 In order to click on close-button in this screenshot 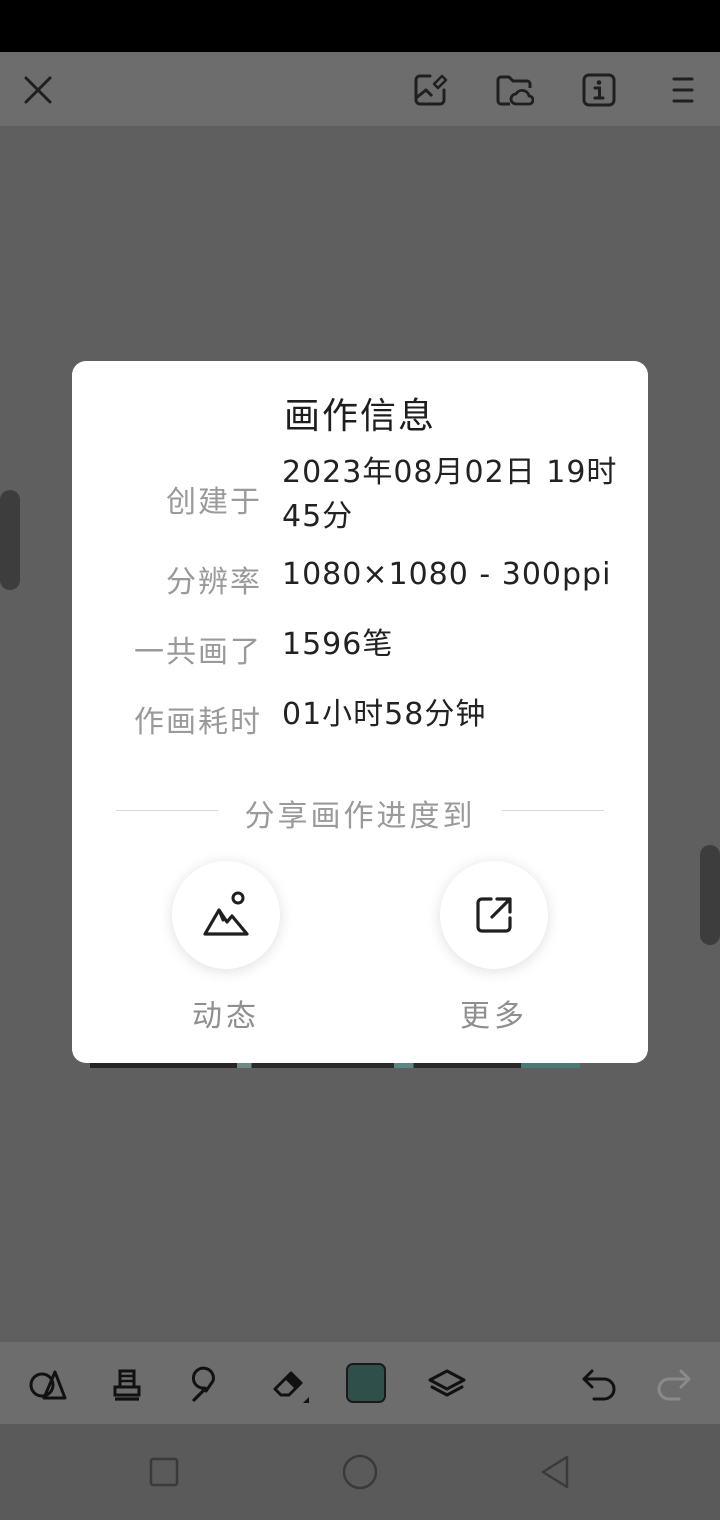, I will do `click(38, 90)`.